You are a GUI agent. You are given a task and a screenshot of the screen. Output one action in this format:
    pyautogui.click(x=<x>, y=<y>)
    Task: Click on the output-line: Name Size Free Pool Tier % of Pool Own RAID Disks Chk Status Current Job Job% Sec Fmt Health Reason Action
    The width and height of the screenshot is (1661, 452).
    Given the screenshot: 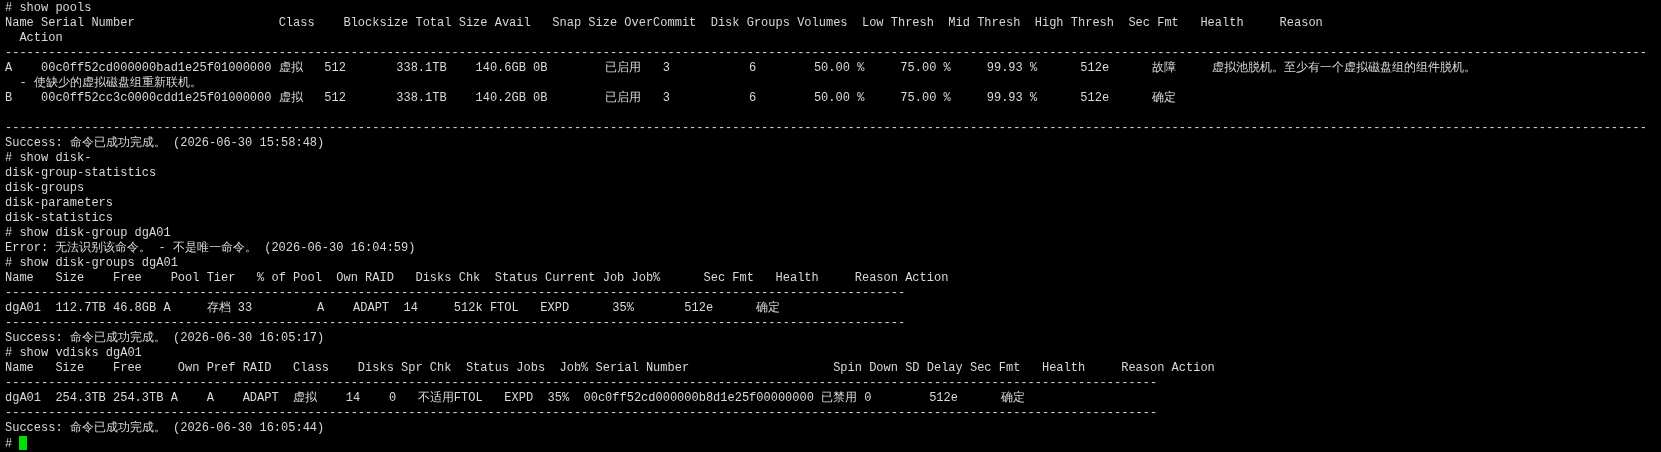 What is the action you would take?
    pyautogui.click(x=477, y=278)
    